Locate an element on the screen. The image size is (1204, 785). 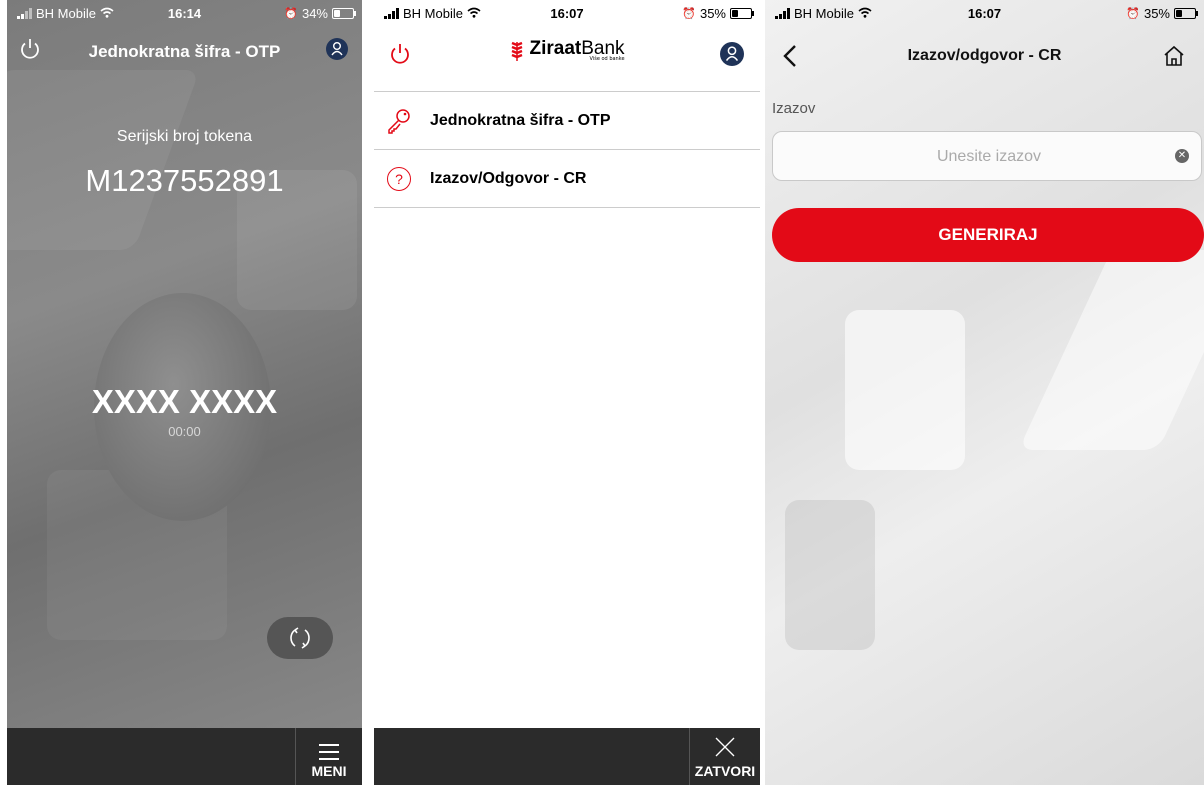
refresh-button is located at coordinates (300, 638).